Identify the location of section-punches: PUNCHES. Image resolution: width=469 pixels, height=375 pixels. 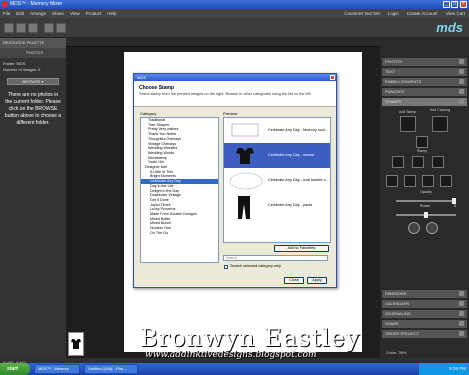
(424, 92).